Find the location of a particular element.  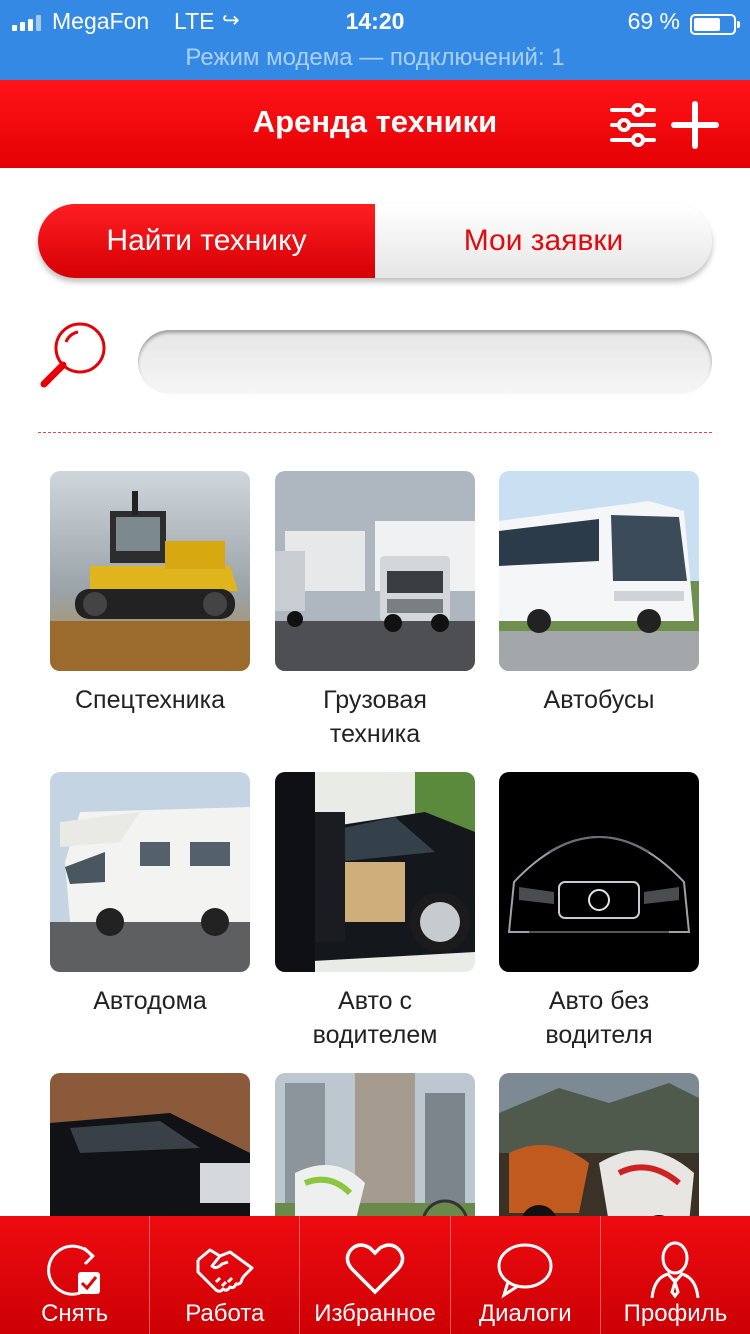

tab-work: Работа is located at coordinates (225, 1275).